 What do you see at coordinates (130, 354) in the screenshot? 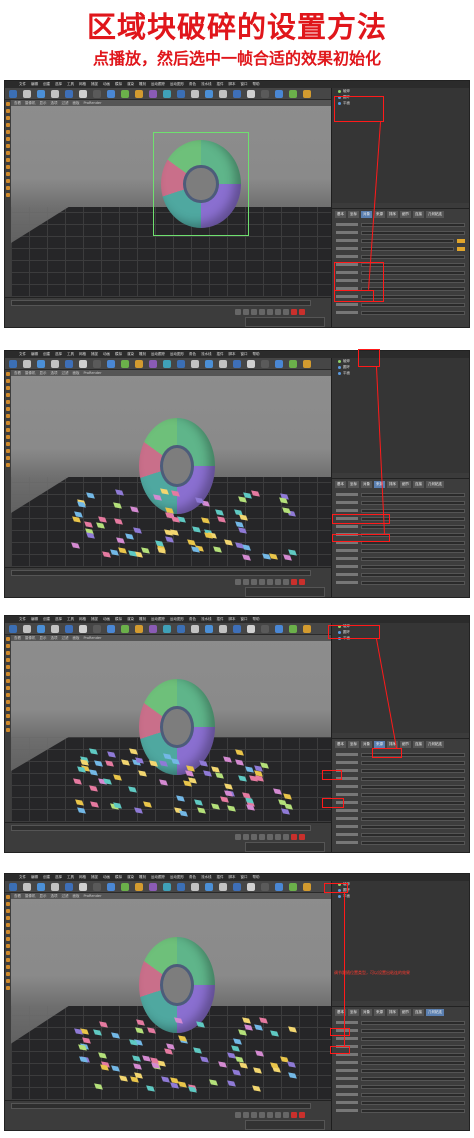
I see `menu-item: 渲染` at bounding box center [130, 354].